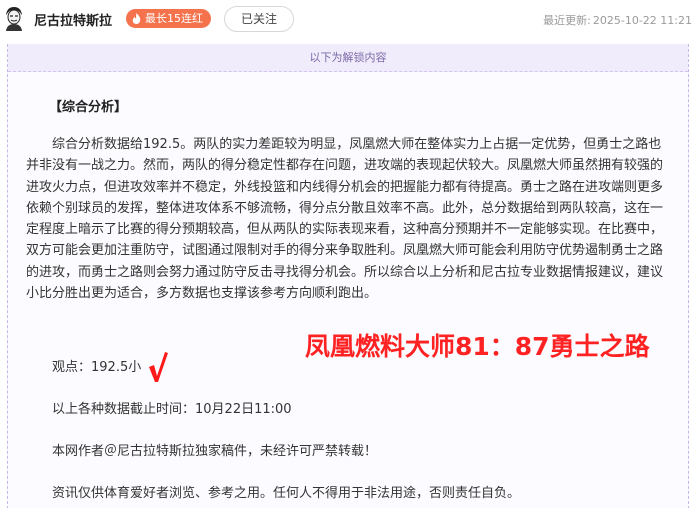 The width and height of the screenshot is (698, 508). Describe the element at coordinates (88, 107) in the screenshot. I see `section-title: 【综合分析】` at that location.